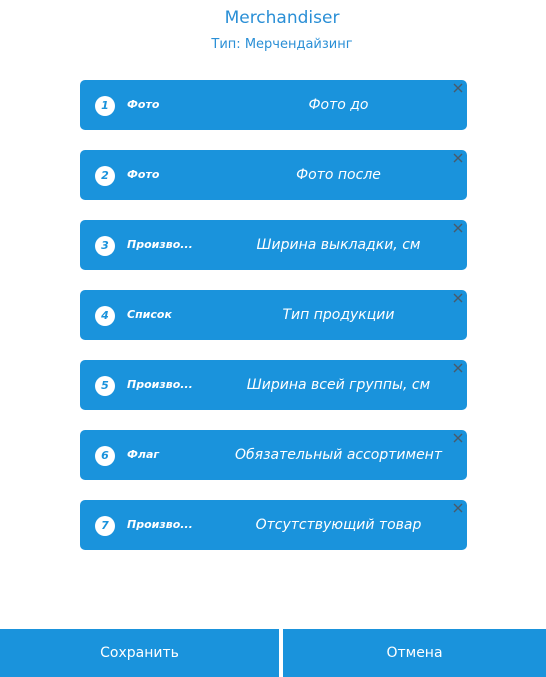 The width and height of the screenshot is (546, 677). What do you see at coordinates (282, 18) in the screenshot?
I see `page-title: Merchandiser` at bounding box center [282, 18].